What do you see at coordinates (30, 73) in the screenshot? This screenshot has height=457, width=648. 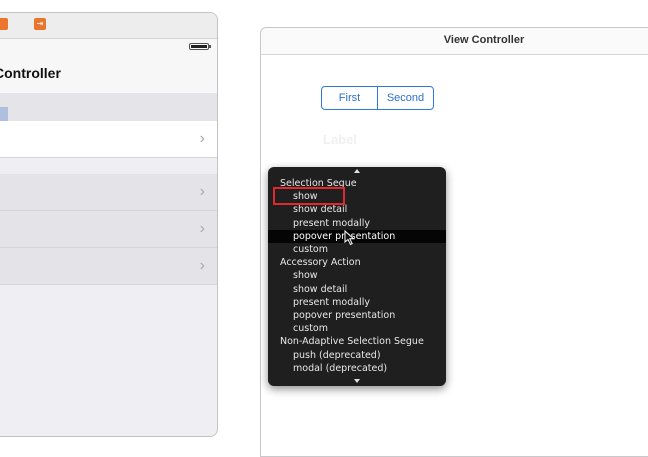 I see `nav-title: Controller` at bounding box center [30, 73].